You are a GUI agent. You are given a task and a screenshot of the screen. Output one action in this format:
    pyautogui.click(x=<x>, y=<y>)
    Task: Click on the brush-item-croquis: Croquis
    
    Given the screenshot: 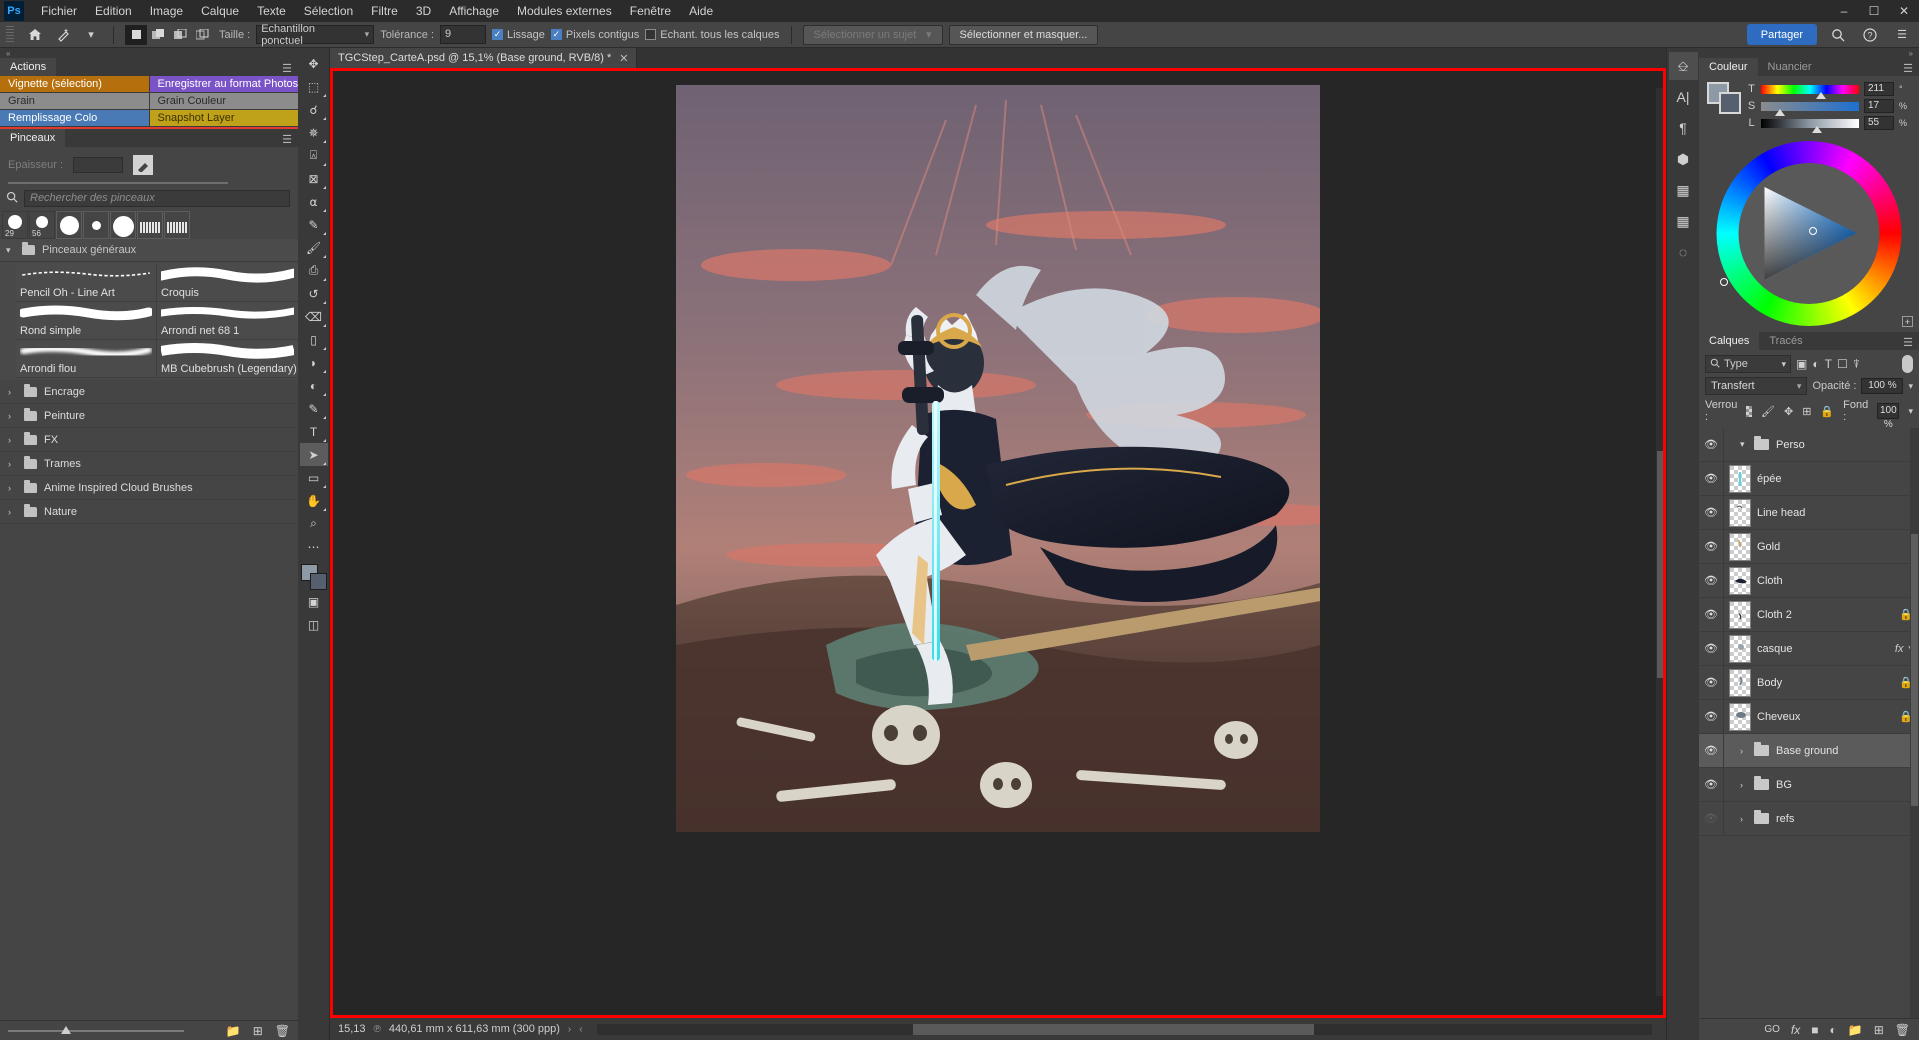 What is the action you would take?
    pyautogui.click(x=227, y=283)
    